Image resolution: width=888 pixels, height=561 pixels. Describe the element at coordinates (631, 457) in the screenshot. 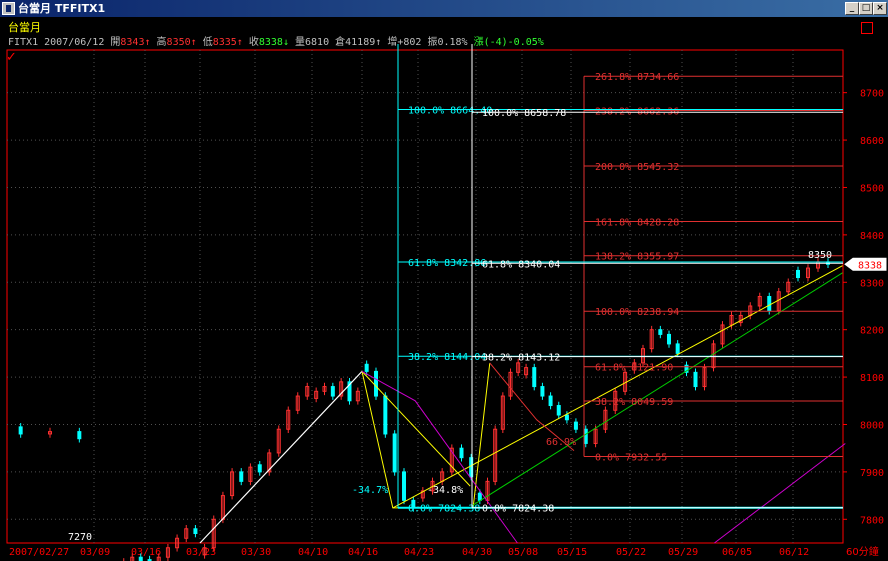

I see `fib-red-label: 0.0% 7932.55` at that location.